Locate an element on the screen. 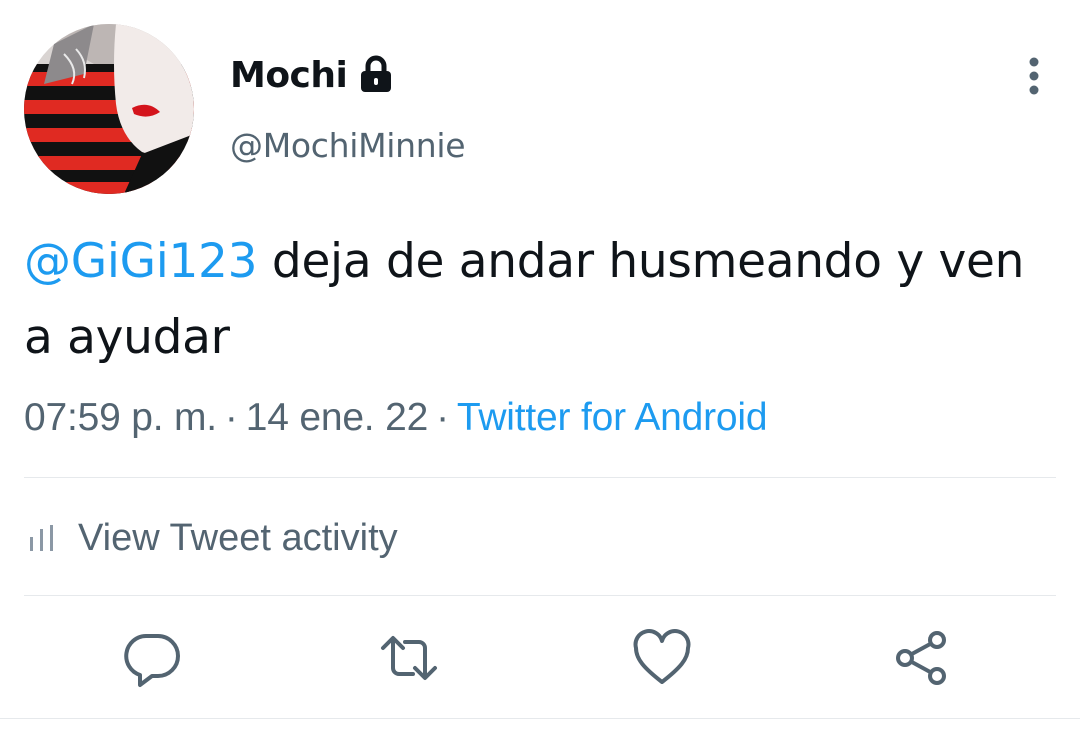 This screenshot has height=734, width=1080. retweet-button is located at coordinates (409, 658).